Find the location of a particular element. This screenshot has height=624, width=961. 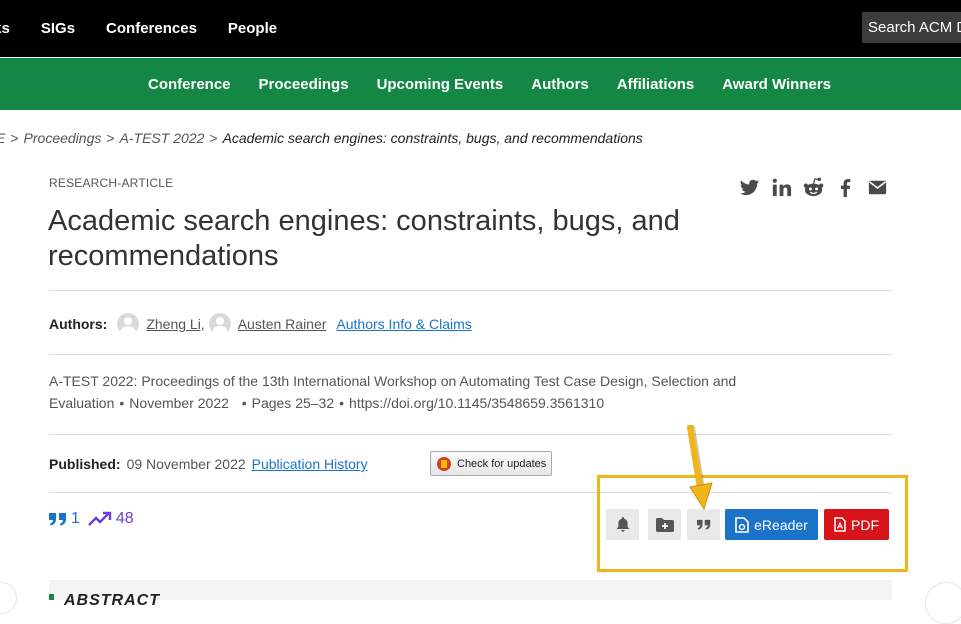

nav-affiliations: Affiliations is located at coordinates (656, 84).